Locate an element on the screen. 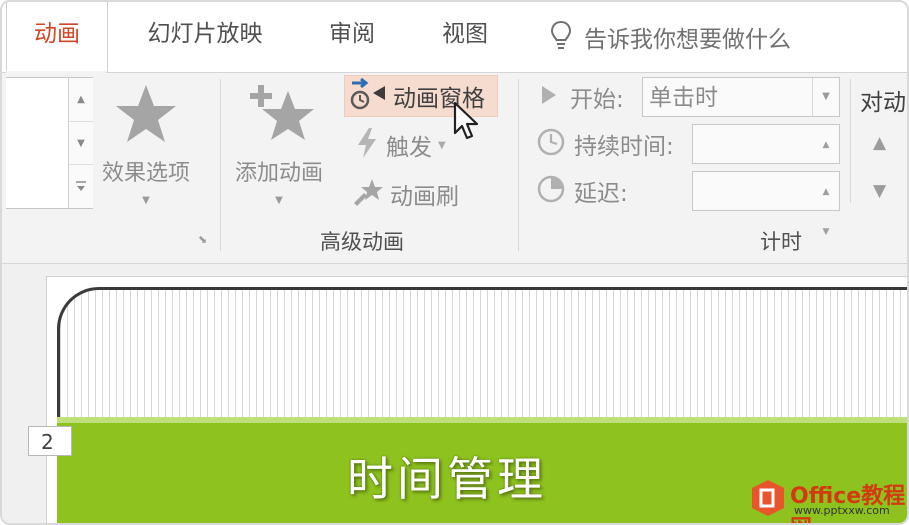  animation-gallery: ▲ ▼ is located at coordinates (49, 143).